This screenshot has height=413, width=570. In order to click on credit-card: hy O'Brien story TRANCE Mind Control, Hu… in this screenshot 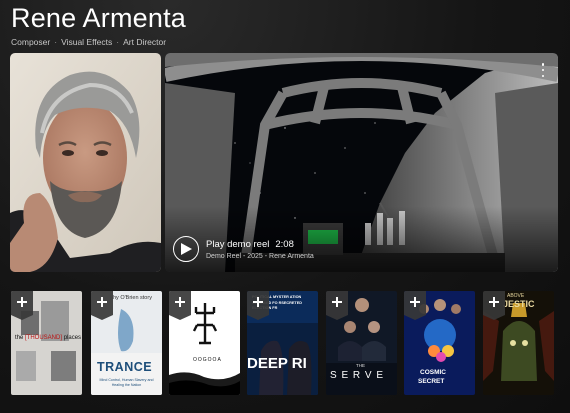, I will do `click(126, 343)`.